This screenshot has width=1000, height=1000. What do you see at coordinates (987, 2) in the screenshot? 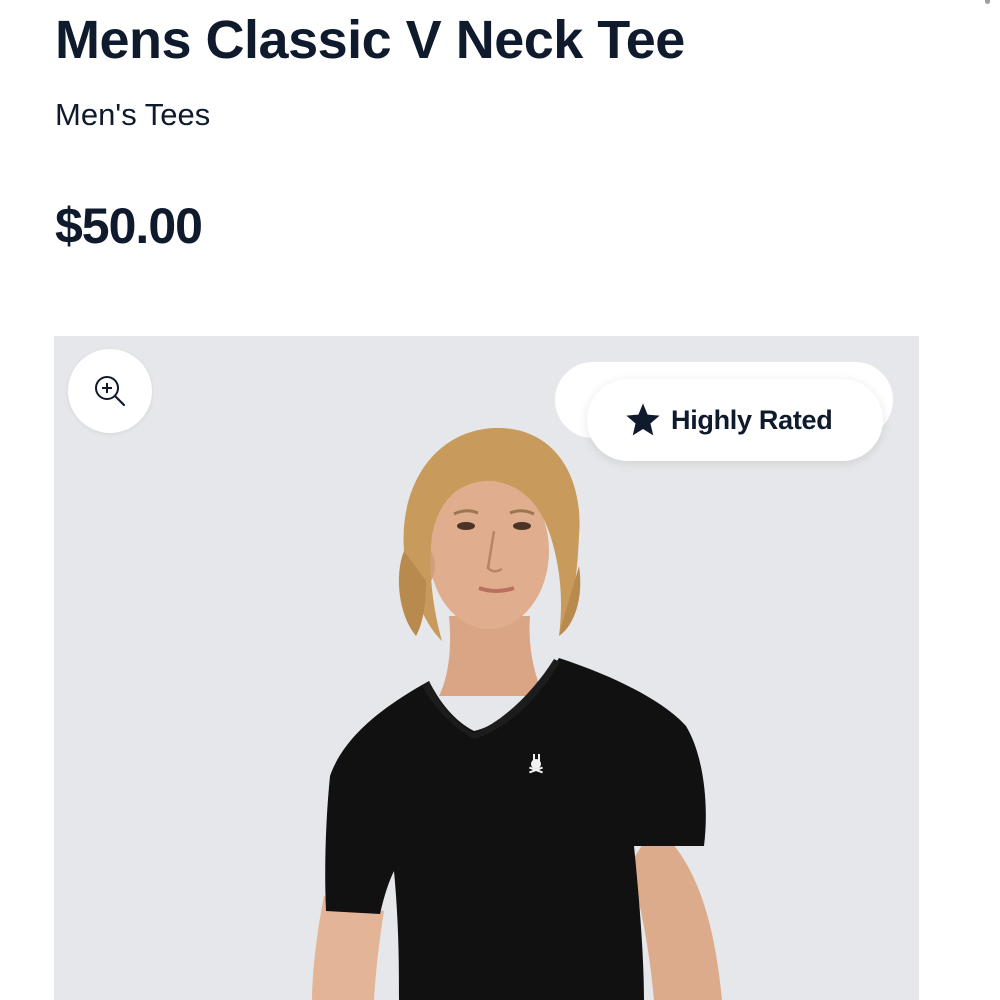
I see `scrollbar-indicator` at bounding box center [987, 2].